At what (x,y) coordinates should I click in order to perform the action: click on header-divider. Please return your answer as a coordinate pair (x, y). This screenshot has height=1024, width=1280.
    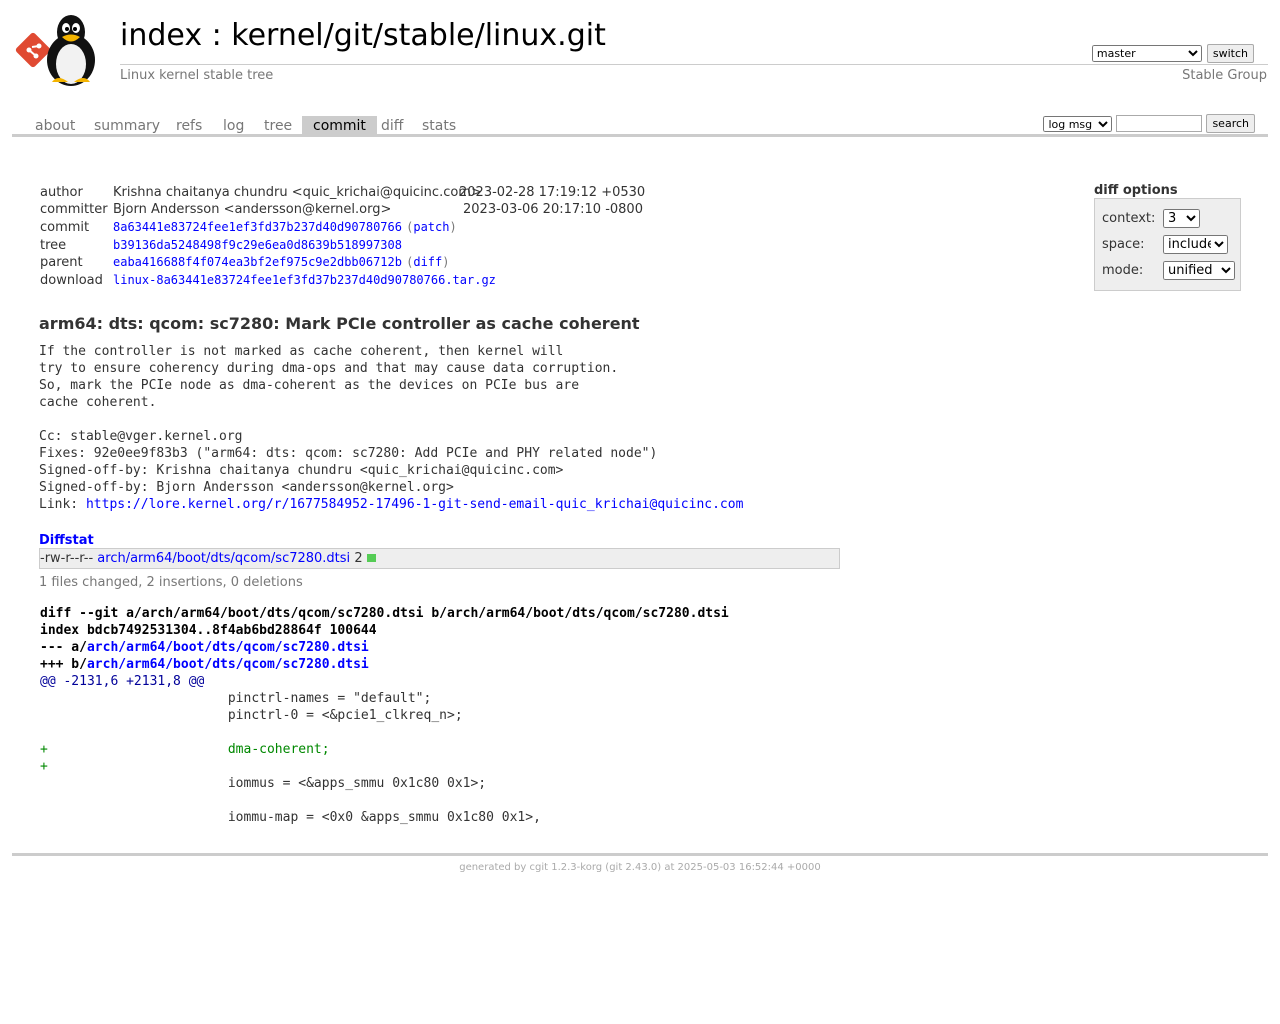
    Looking at the image, I should click on (694, 64).